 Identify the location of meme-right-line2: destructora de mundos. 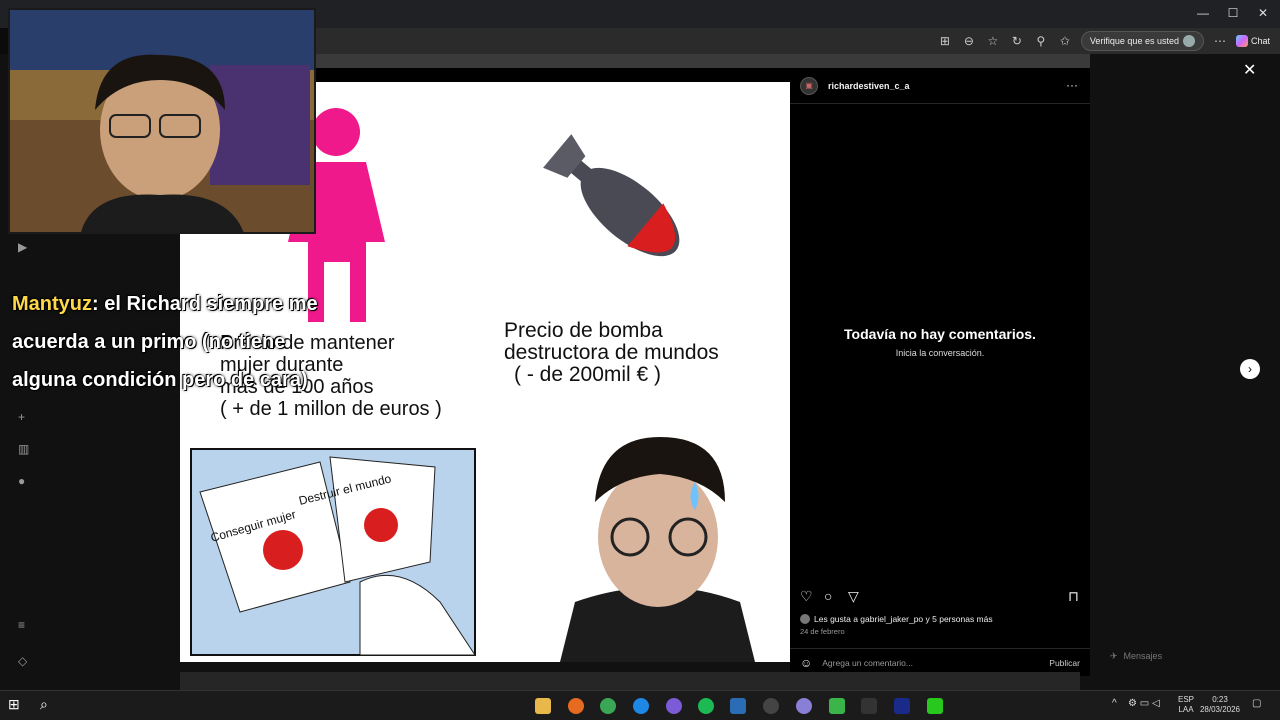
(611, 352).